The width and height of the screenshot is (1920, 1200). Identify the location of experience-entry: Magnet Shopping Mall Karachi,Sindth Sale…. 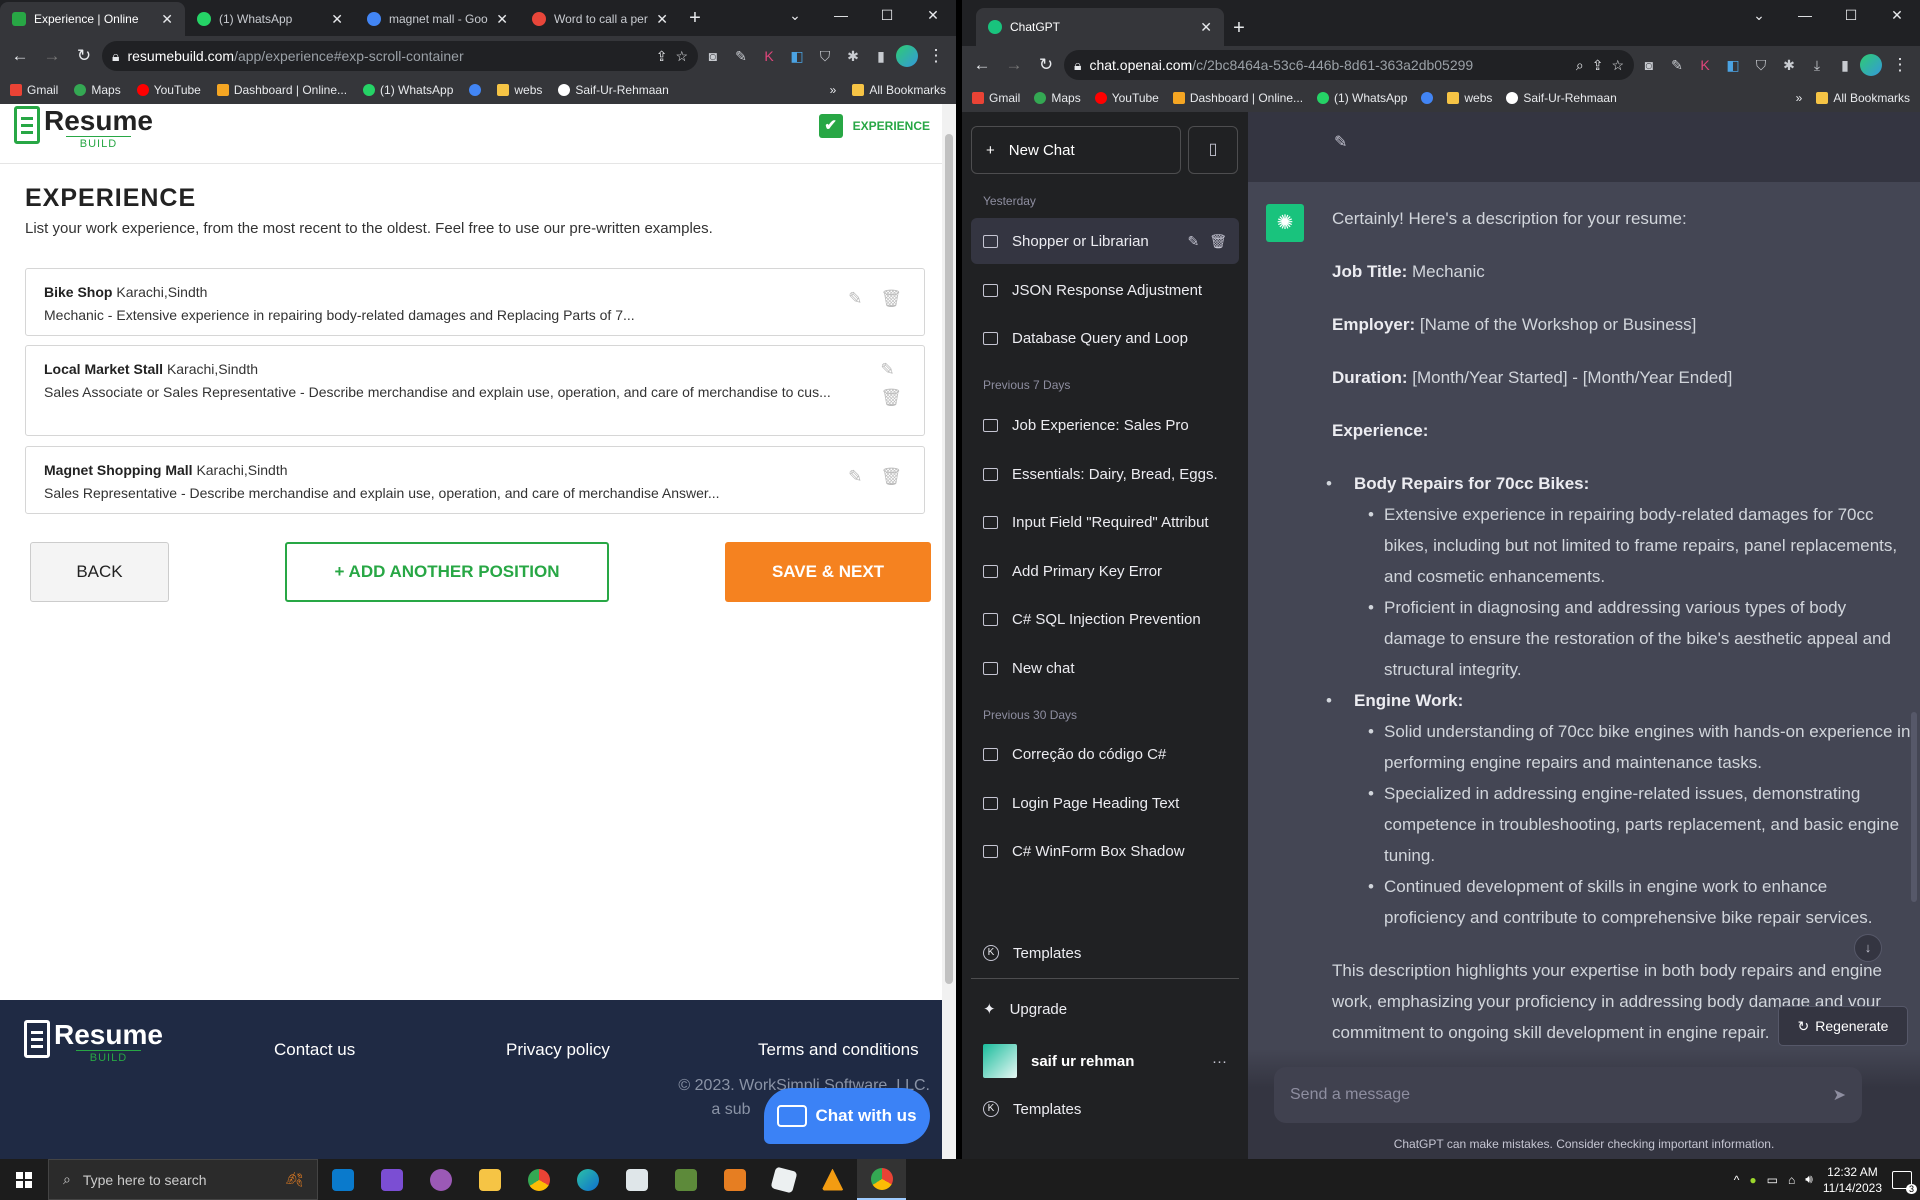
(475, 480).